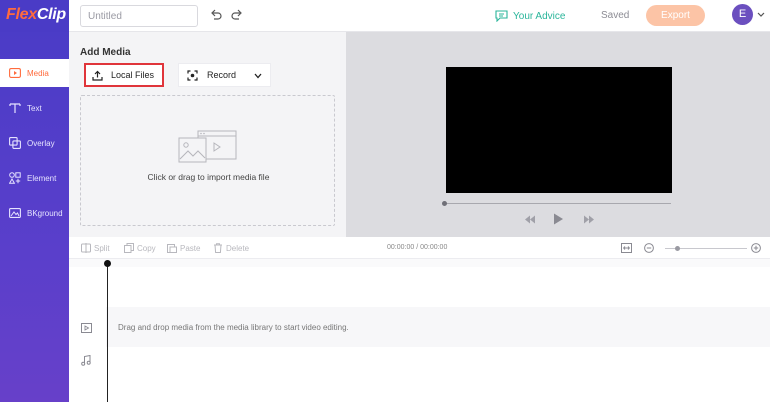 The height and width of the screenshot is (402, 770). I want to click on copy-label: Copy, so click(146, 248).